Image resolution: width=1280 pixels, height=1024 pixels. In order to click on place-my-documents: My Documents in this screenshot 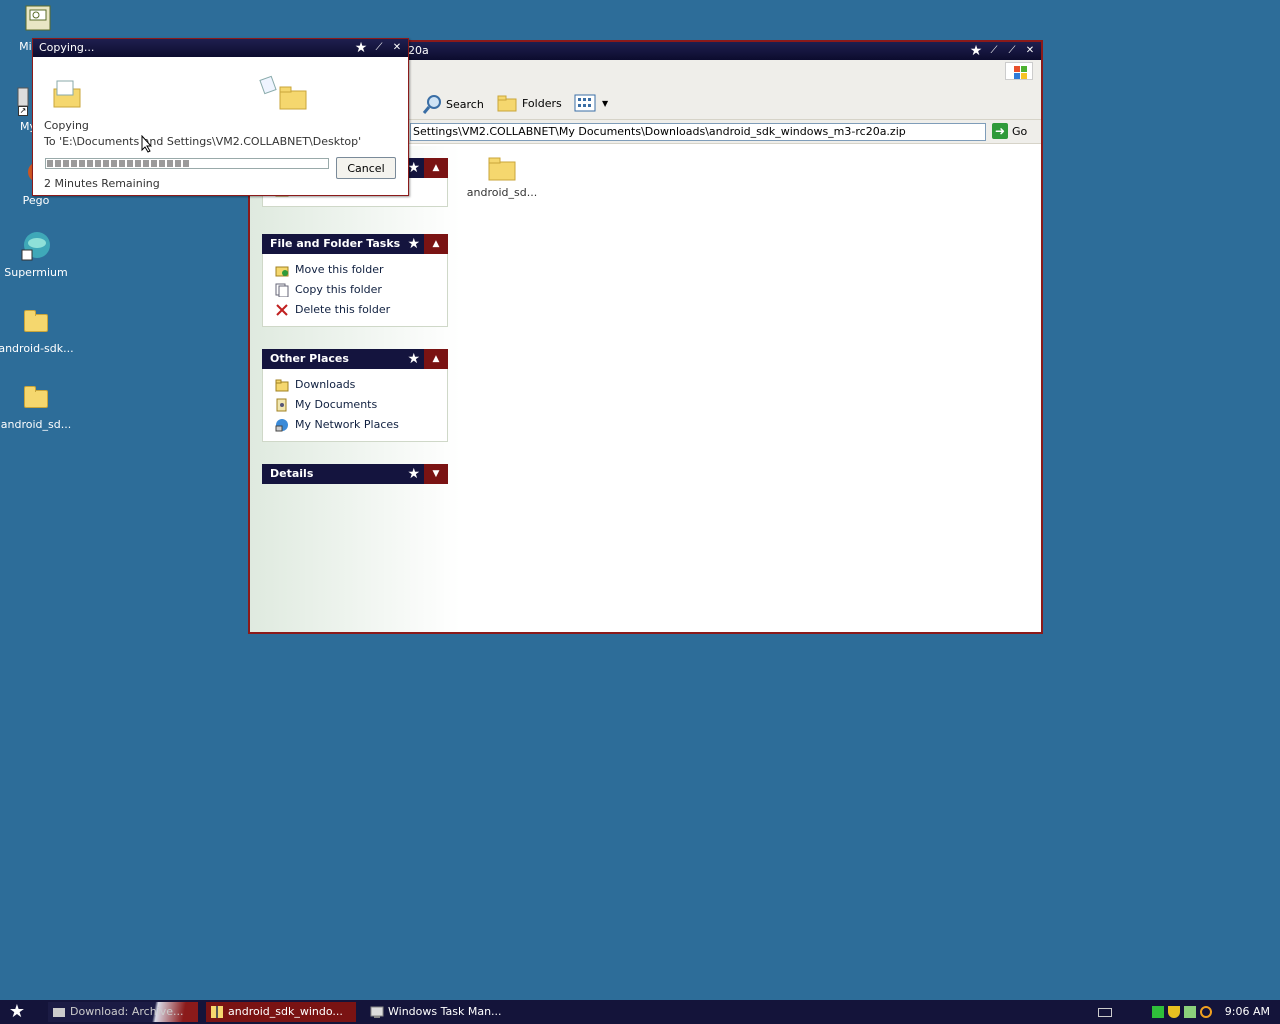, I will do `click(361, 405)`.